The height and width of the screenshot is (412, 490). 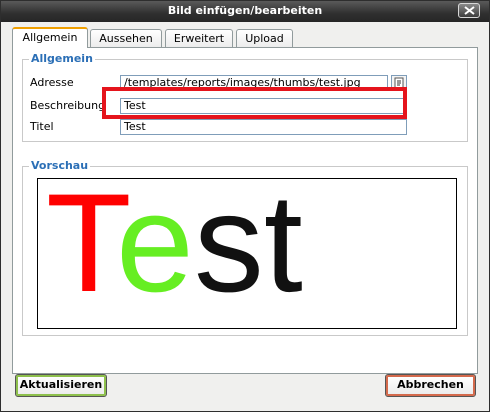 I want to click on title-field: Test, so click(x=263, y=127).